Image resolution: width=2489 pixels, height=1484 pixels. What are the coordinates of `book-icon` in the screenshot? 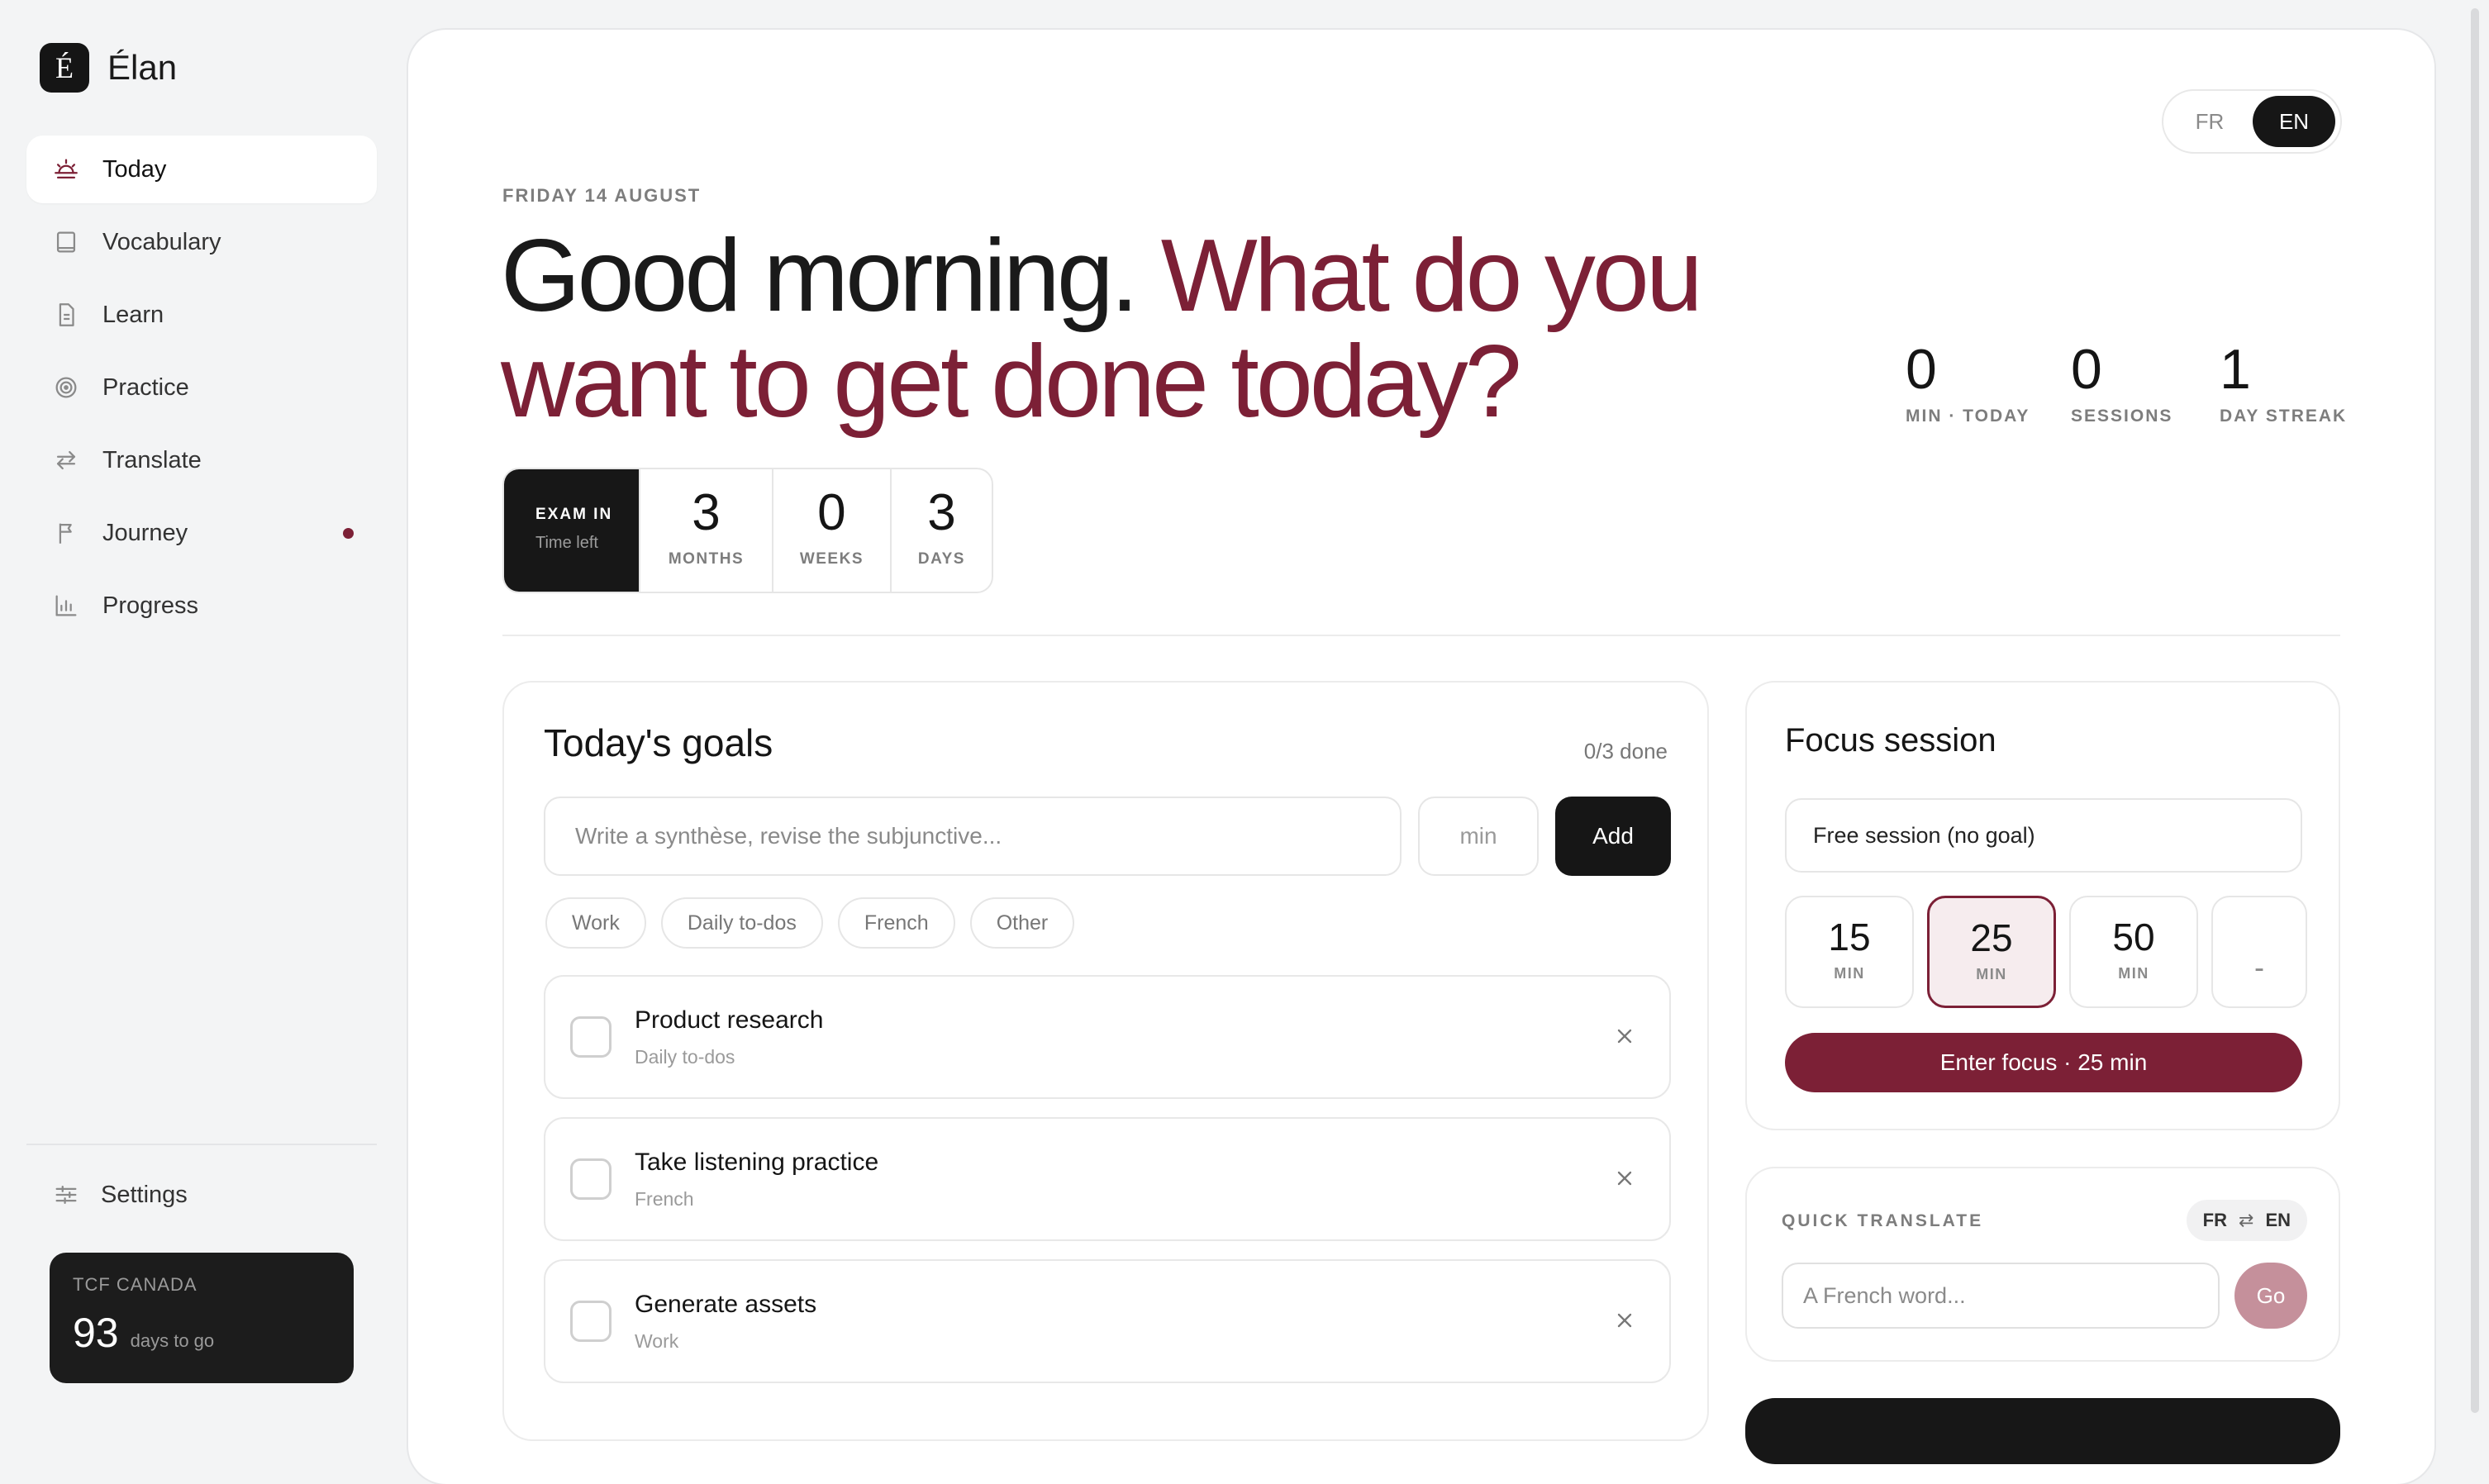 It's located at (66, 242).